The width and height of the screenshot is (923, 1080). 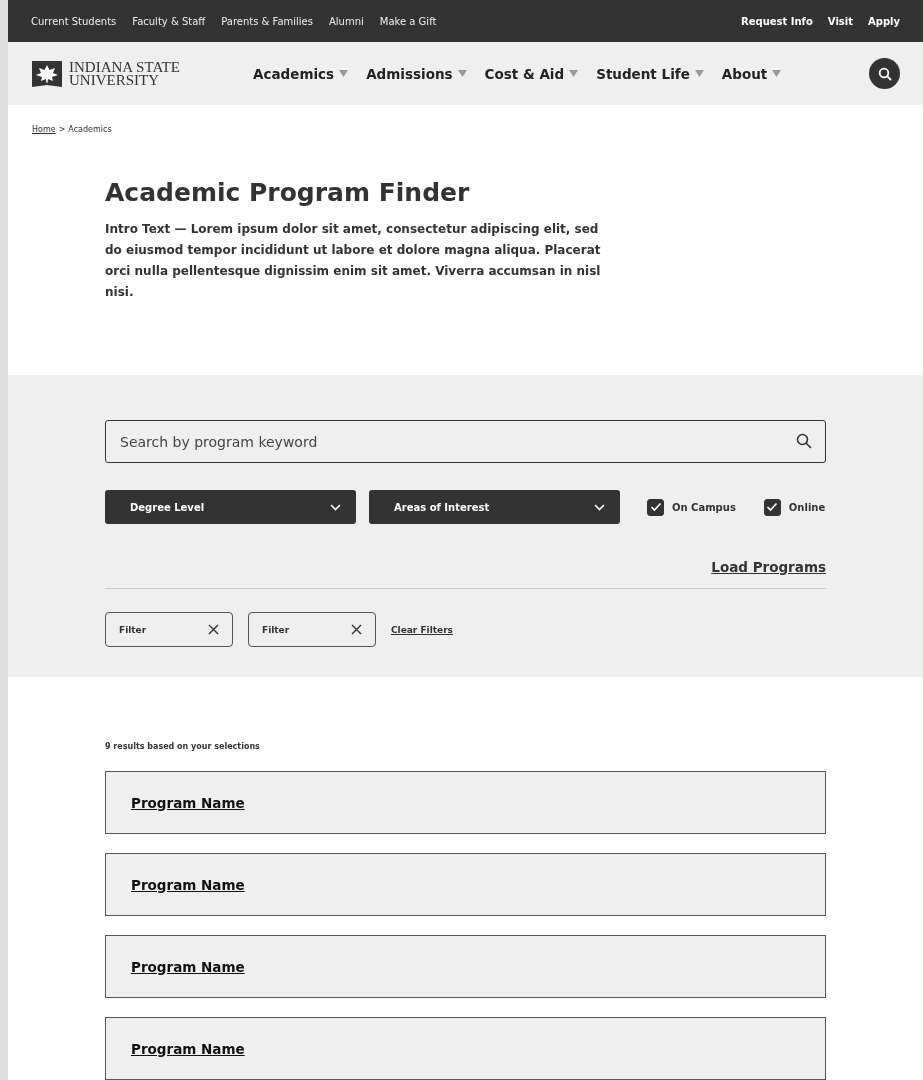 What do you see at coordinates (346, 21) in the screenshot?
I see `utility-link: Alumni` at bounding box center [346, 21].